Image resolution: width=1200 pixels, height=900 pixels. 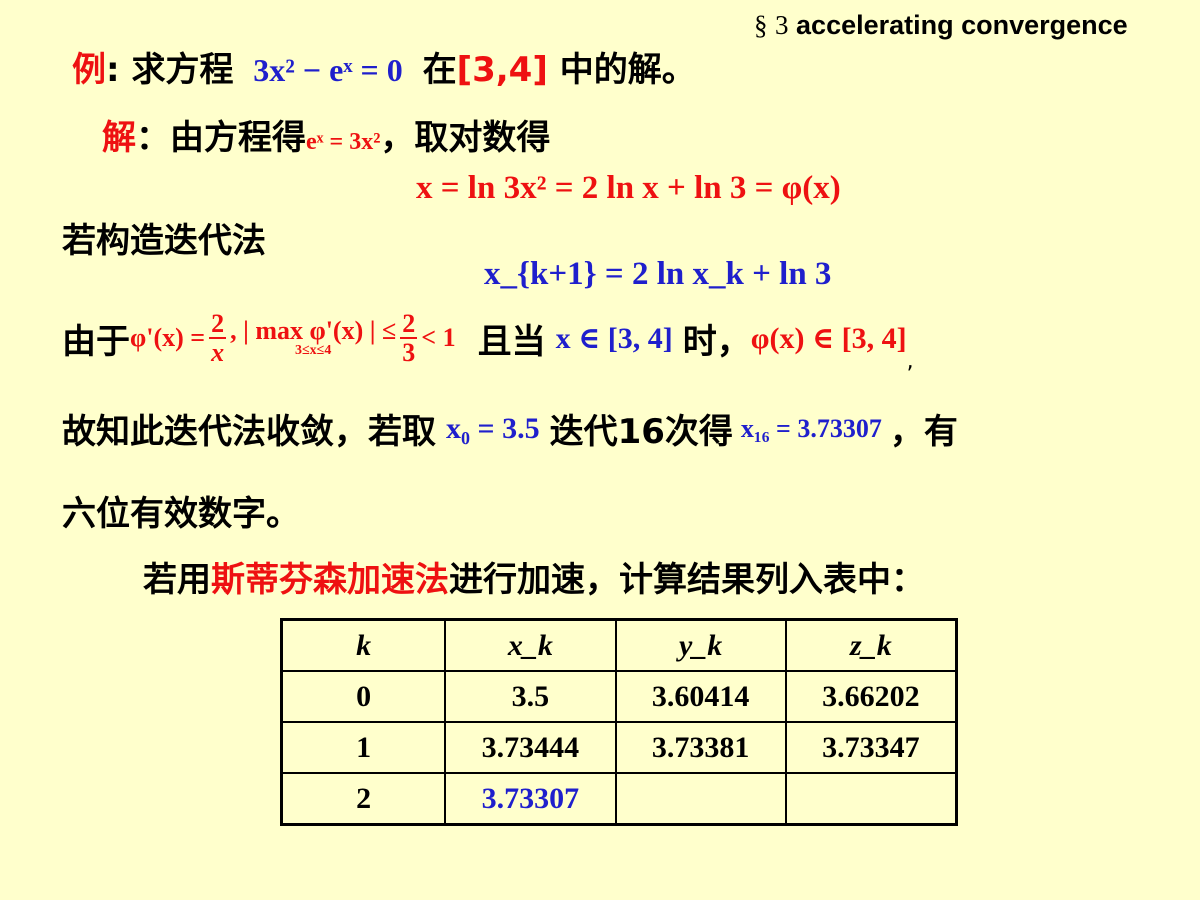 What do you see at coordinates (363, 799) in the screenshot?
I see `cell-k: 2` at bounding box center [363, 799].